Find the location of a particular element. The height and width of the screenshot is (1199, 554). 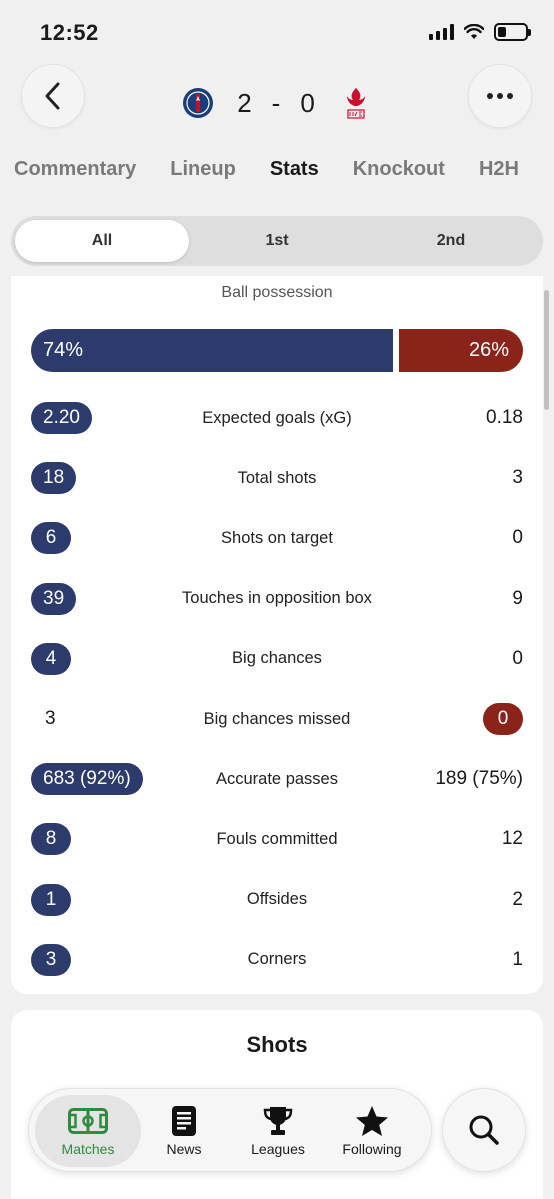

period-filter: All 1st 2nd is located at coordinates (277, 241).